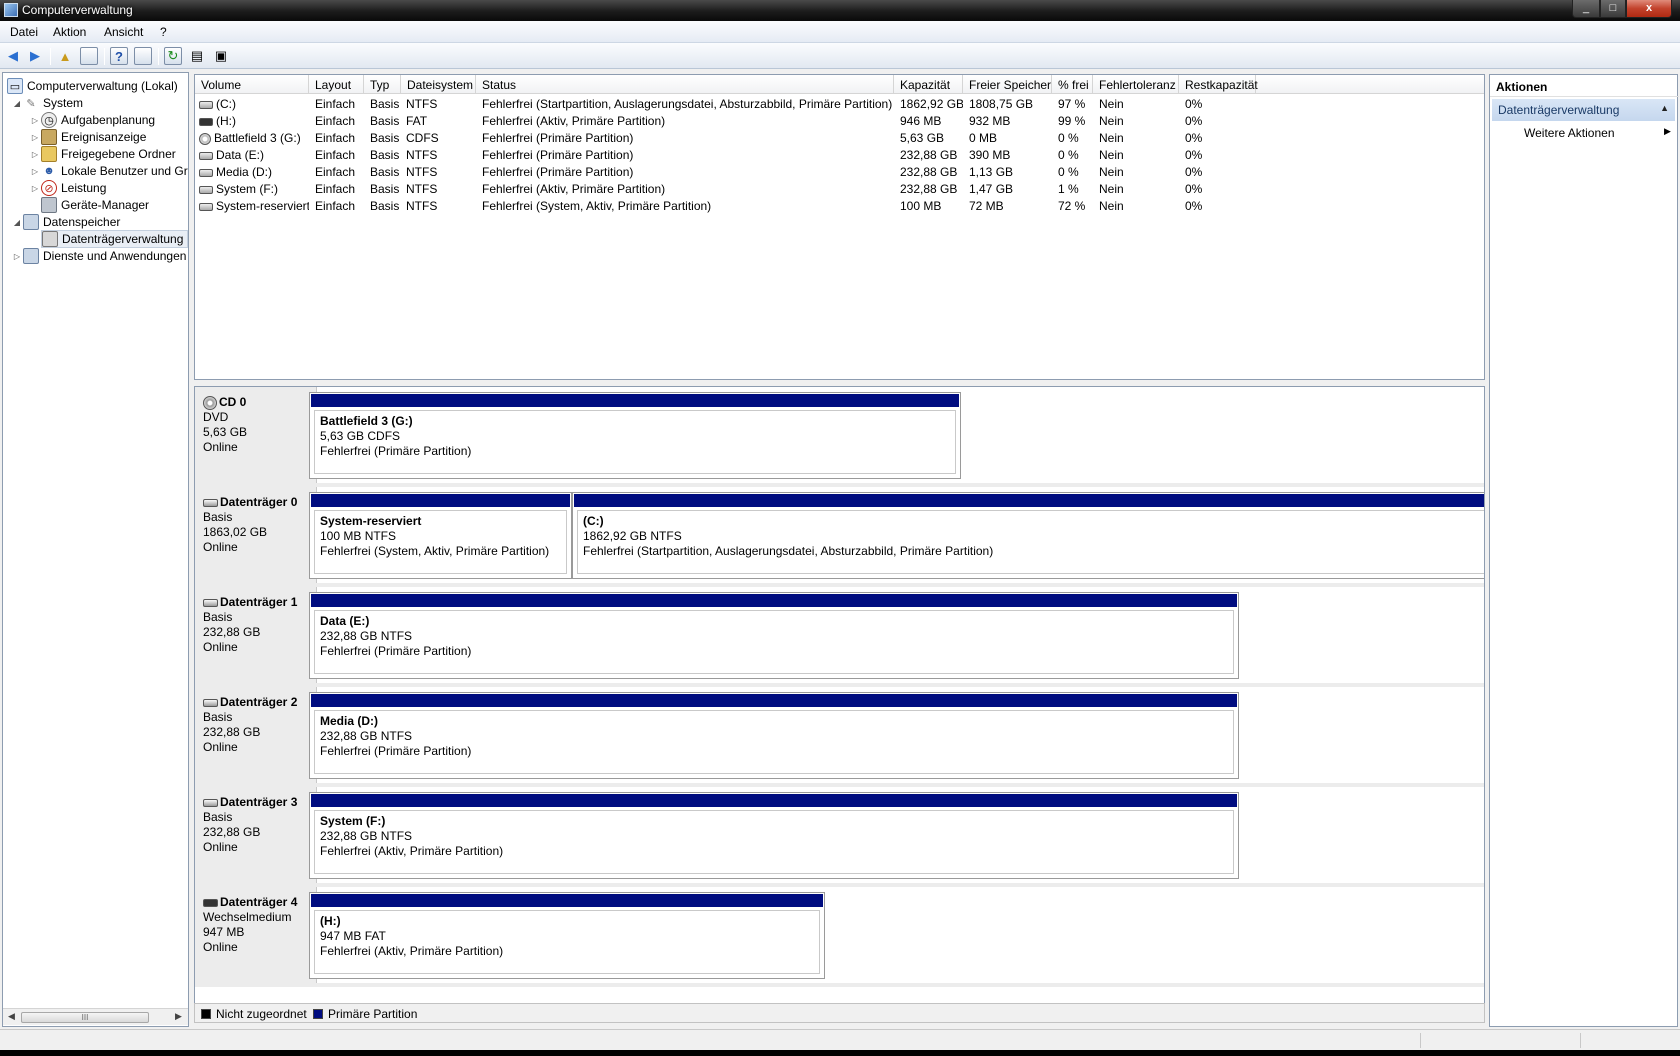 The height and width of the screenshot is (1056, 1680). I want to click on minimize-button: _, so click(1586, 9).